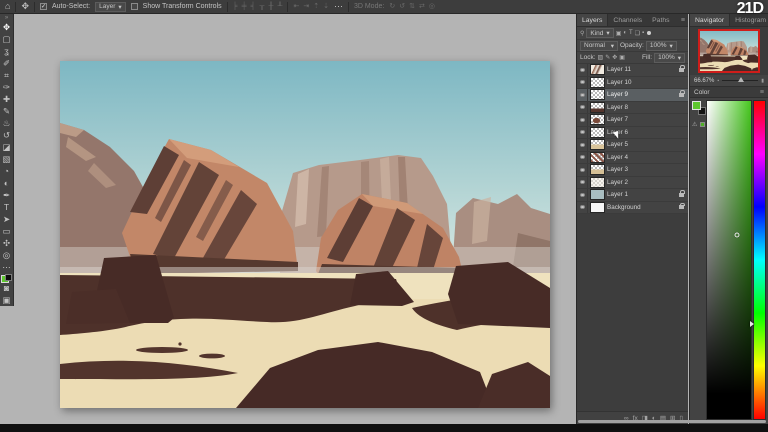 Image resolution: width=768 pixels, height=432 pixels. What do you see at coordinates (296, 6) in the screenshot?
I see `distribute-left-icon: ⇤` at bounding box center [296, 6].